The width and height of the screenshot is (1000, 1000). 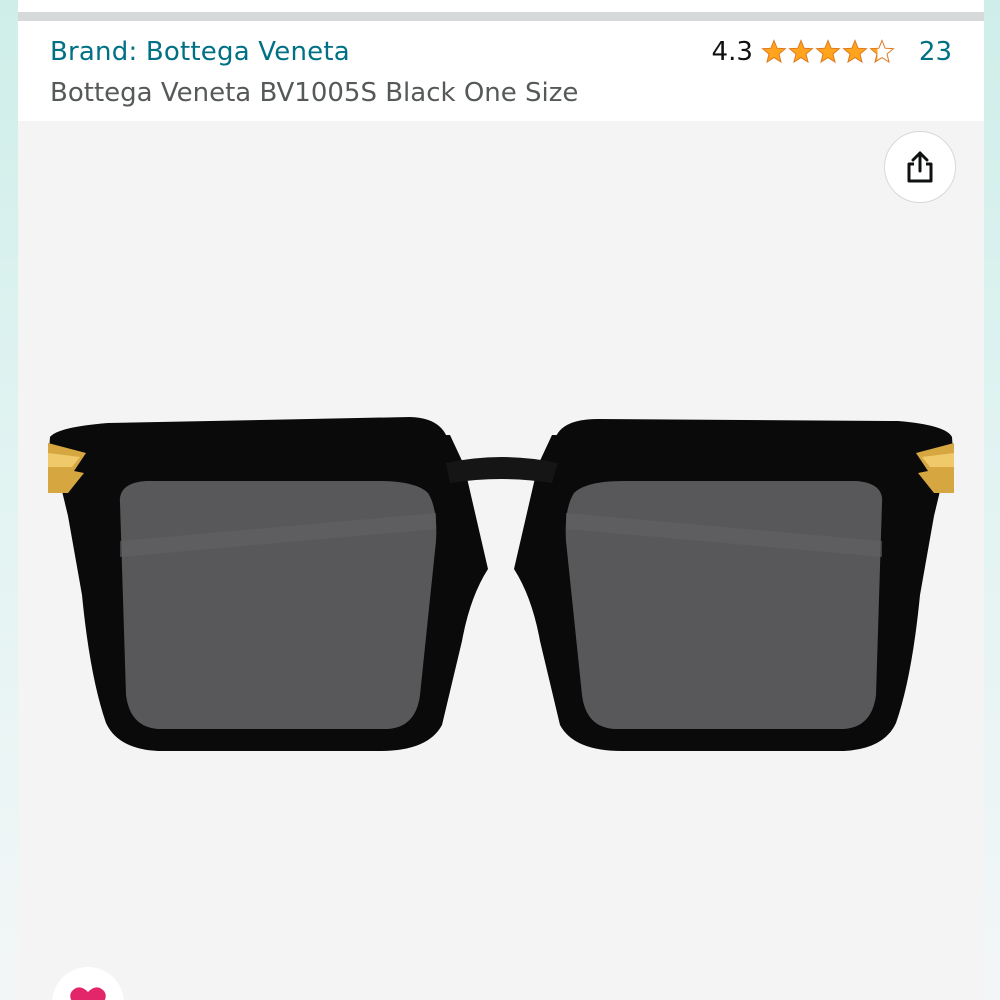 I want to click on rating-summary: 4.3 23, so click(x=832, y=52).